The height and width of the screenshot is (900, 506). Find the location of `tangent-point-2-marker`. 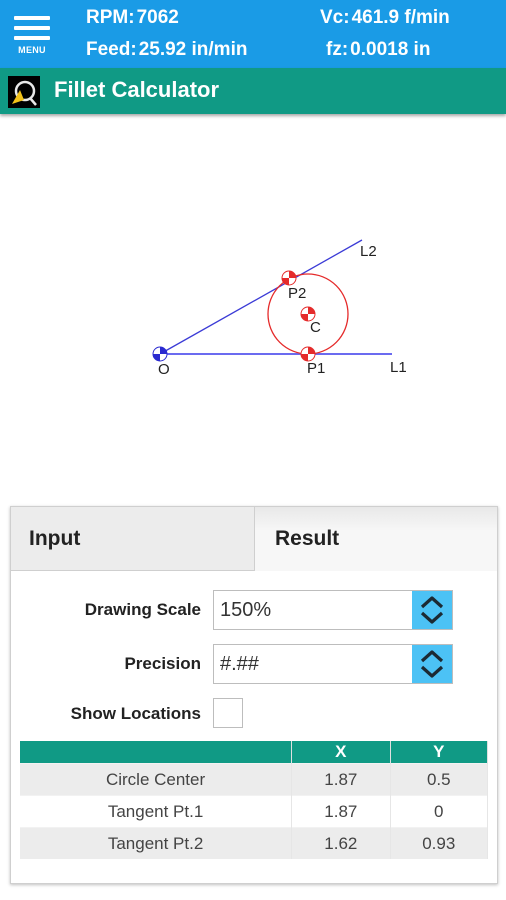

tangent-point-2-marker is located at coordinates (289, 278).